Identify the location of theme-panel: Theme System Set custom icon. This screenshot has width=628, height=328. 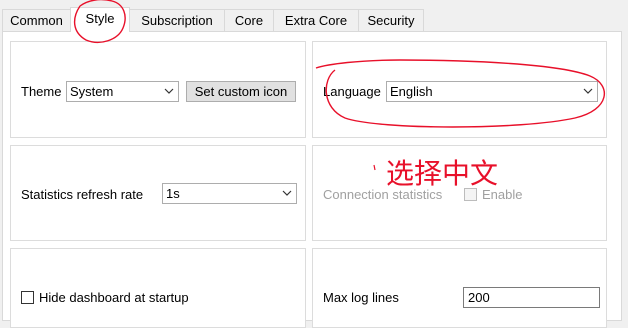
(158, 89).